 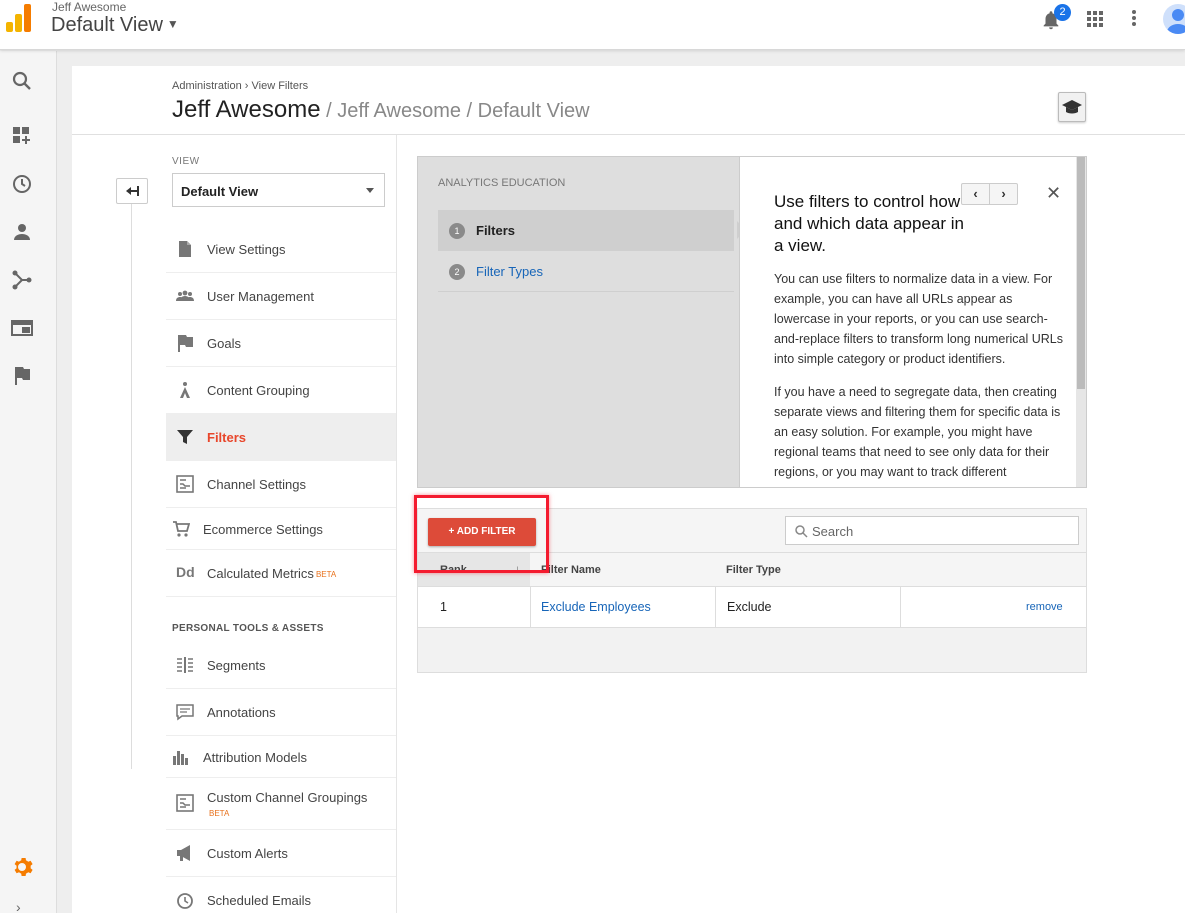 I want to click on bar-chart-icon, so click(x=180, y=758).